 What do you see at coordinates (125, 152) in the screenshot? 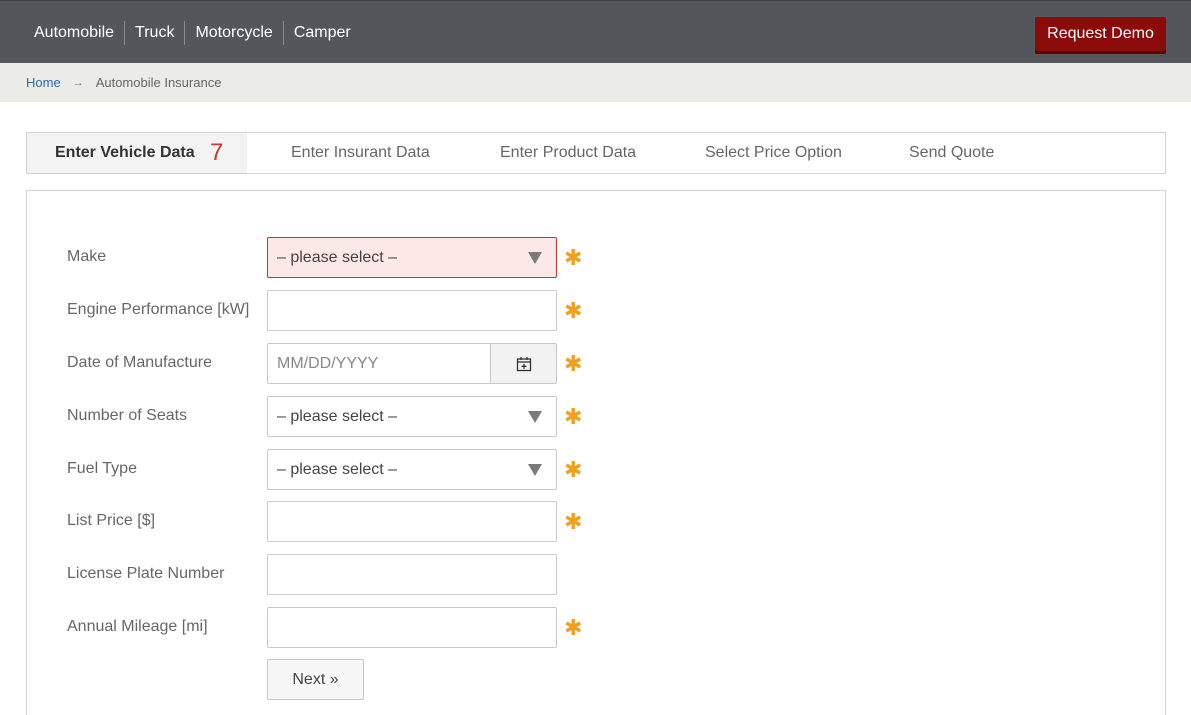
I see `step-label: Enter Vehicle Data` at bounding box center [125, 152].